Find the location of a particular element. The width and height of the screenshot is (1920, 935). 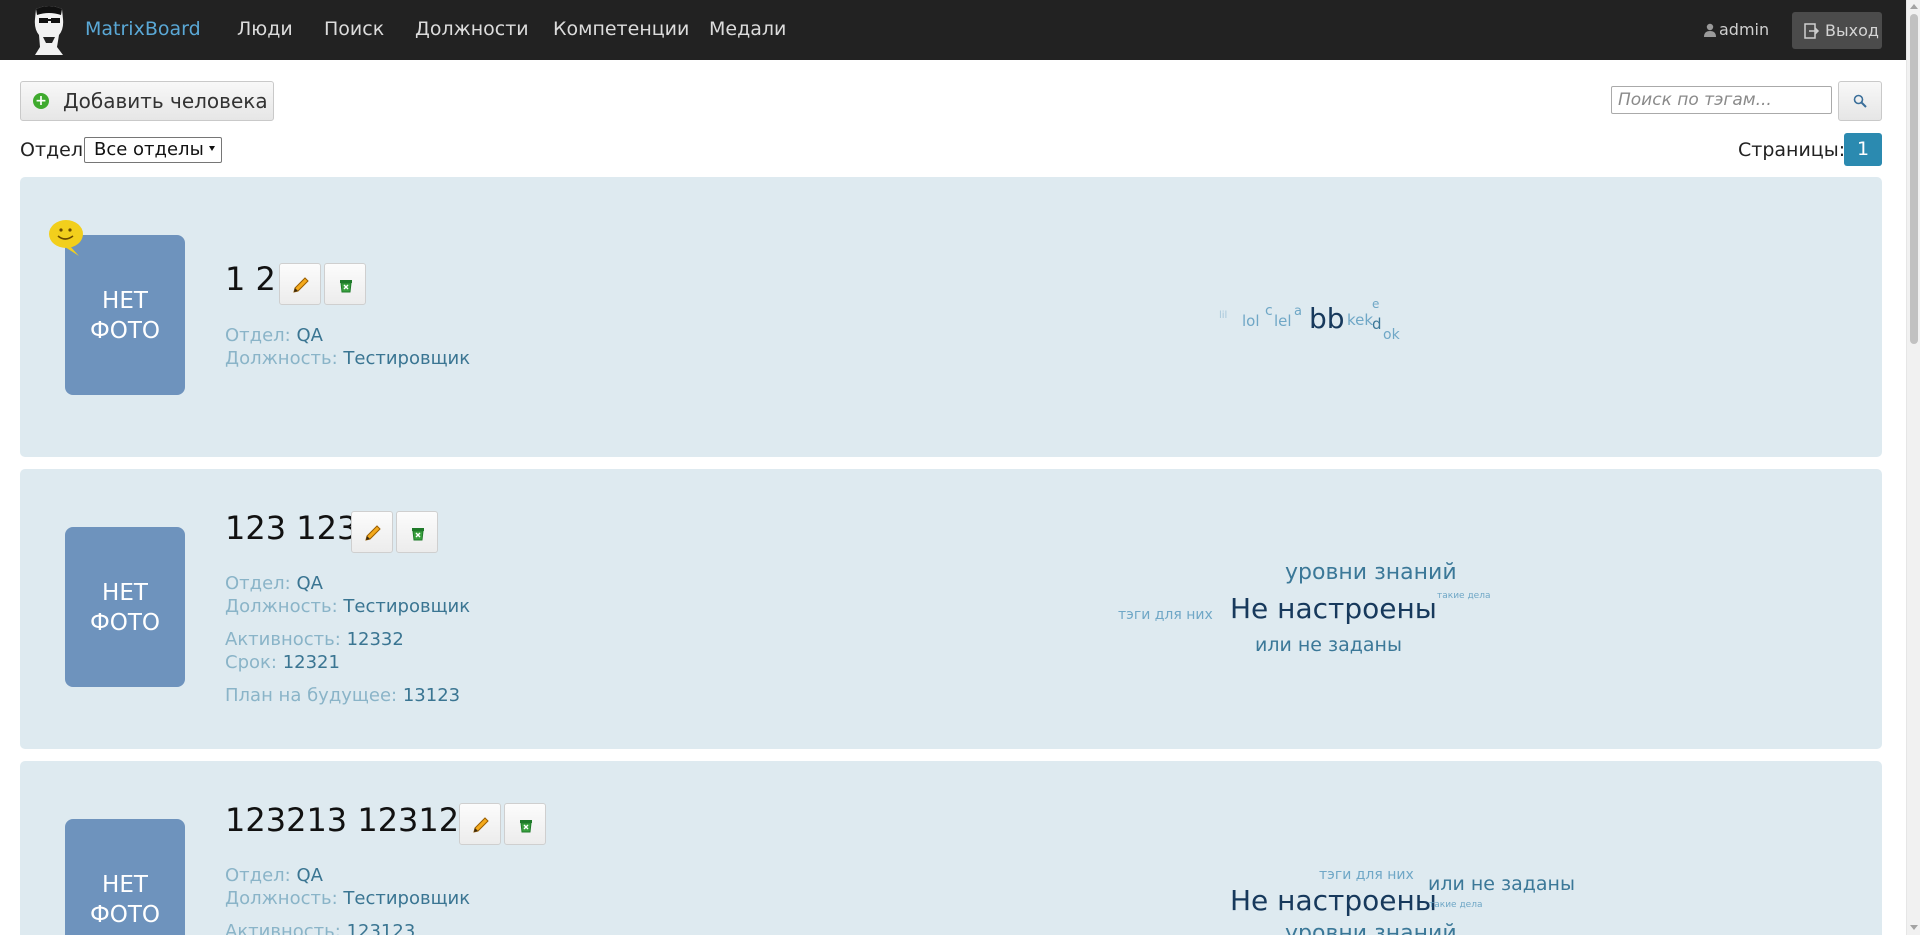

add-person-button: + Добавить человека is located at coordinates (147, 101).